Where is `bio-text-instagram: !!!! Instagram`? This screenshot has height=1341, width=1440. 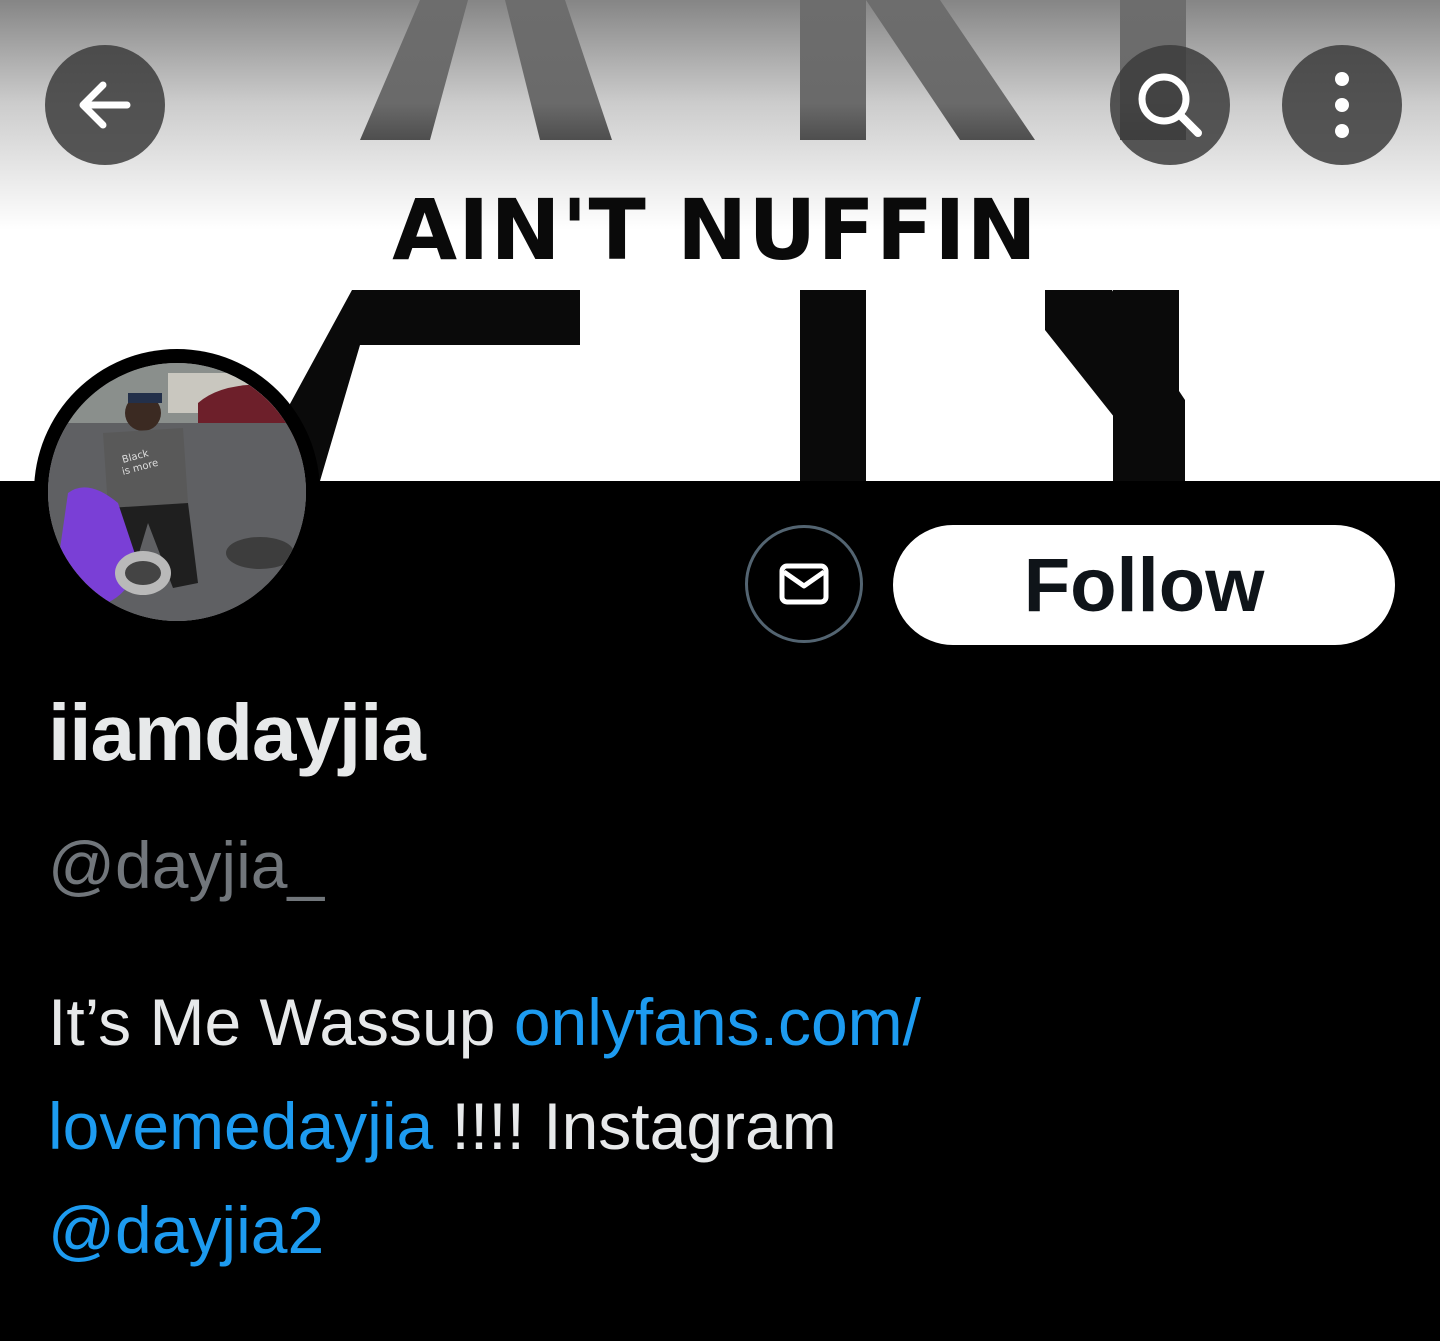
bio-text-instagram: !!!! Instagram is located at coordinates (635, 1126).